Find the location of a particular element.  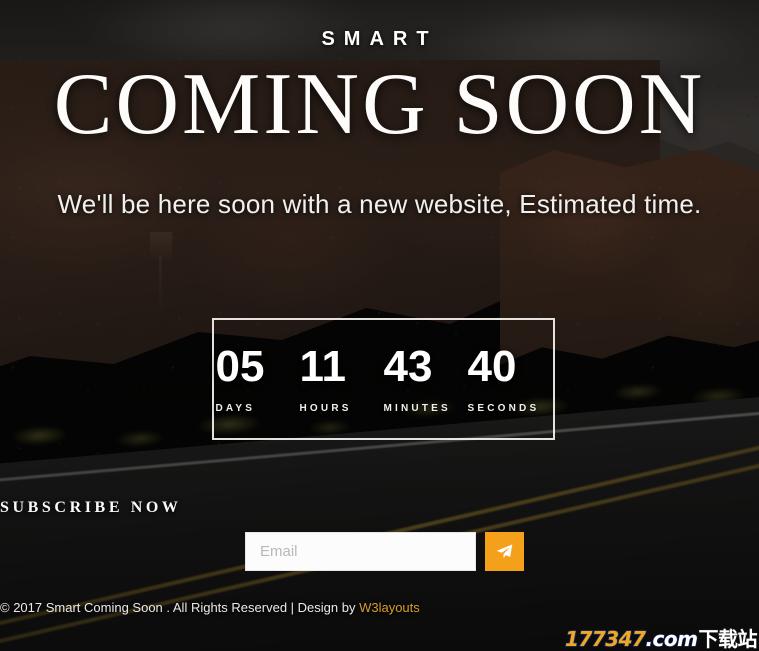

countdown-days-label: DAYS is located at coordinates (235, 408).